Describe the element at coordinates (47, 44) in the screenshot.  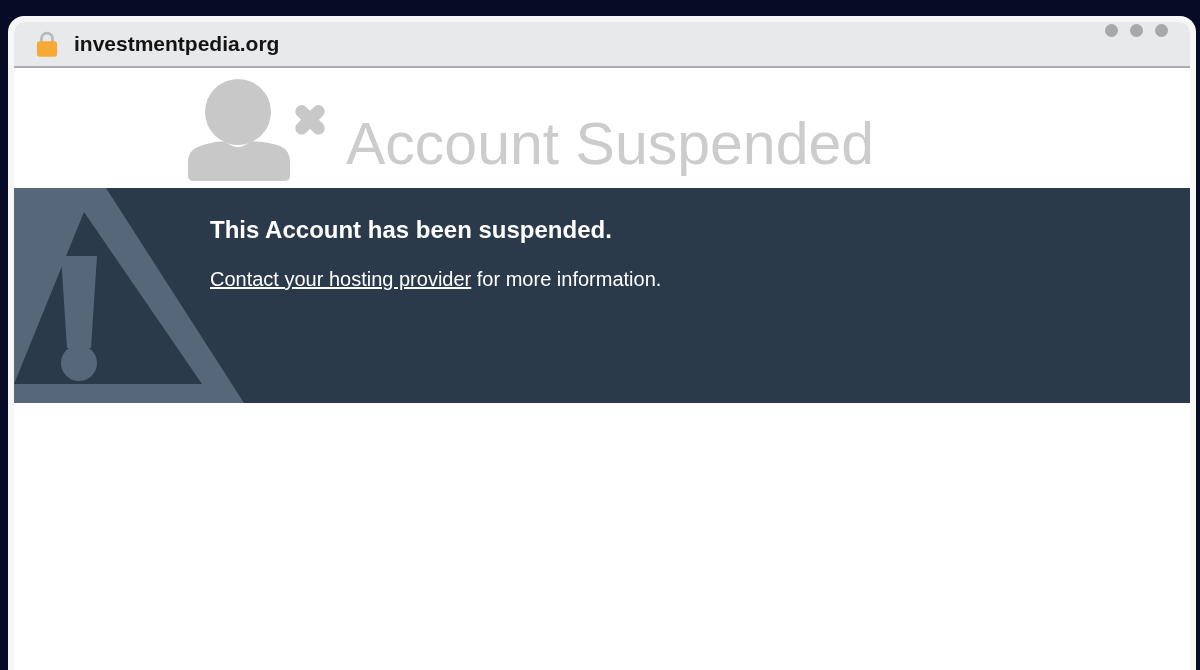
I see `lock-icon` at that location.